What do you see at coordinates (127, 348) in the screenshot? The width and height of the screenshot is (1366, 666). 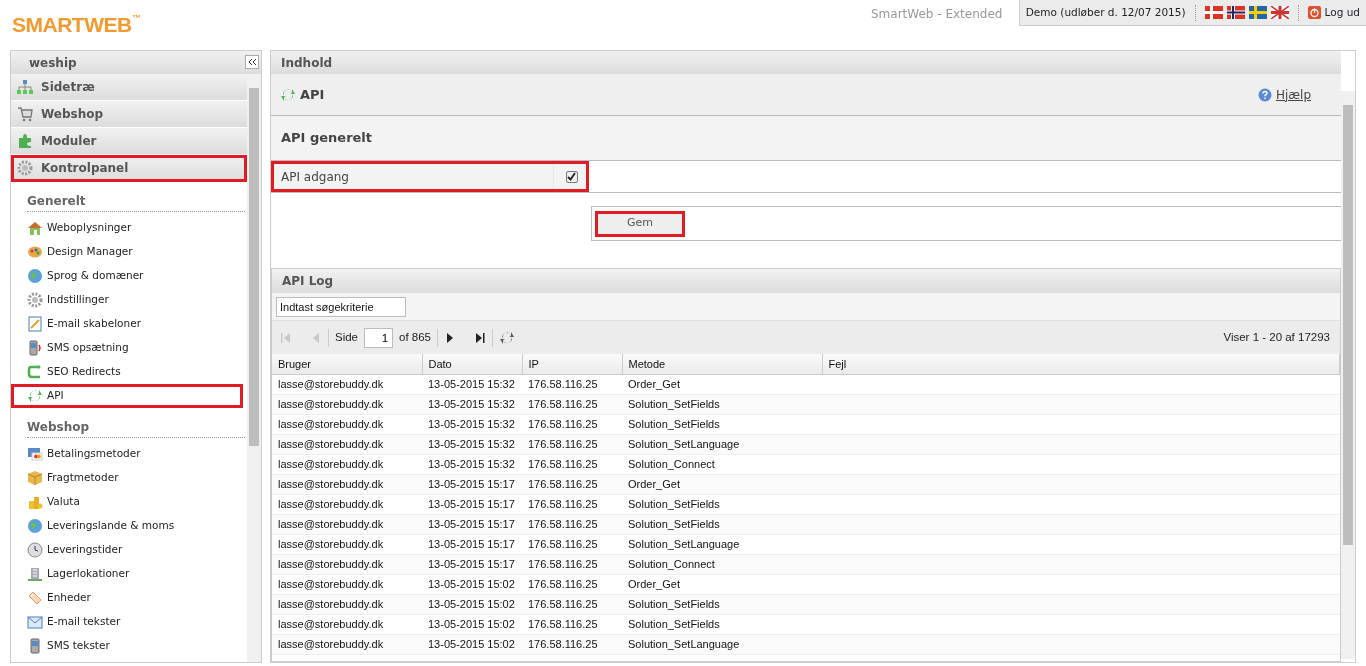 I see `nav-link: SMS opsætning` at bounding box center [127, 348].